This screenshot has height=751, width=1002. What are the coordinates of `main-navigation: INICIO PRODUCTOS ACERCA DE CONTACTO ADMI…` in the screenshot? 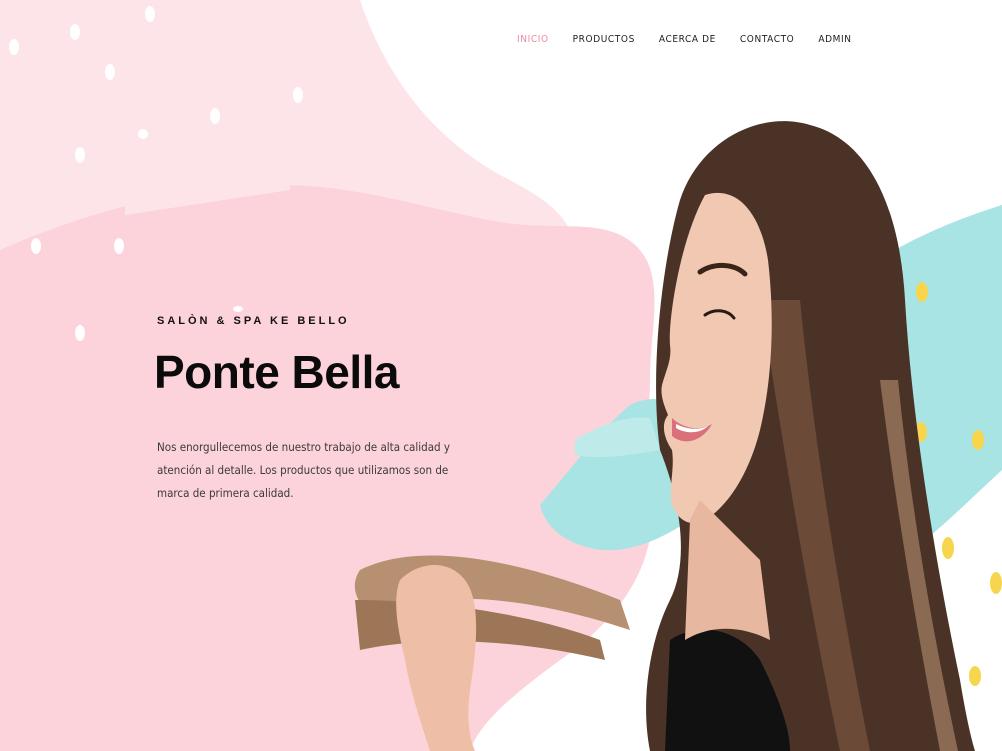 It's located at (688, 42).